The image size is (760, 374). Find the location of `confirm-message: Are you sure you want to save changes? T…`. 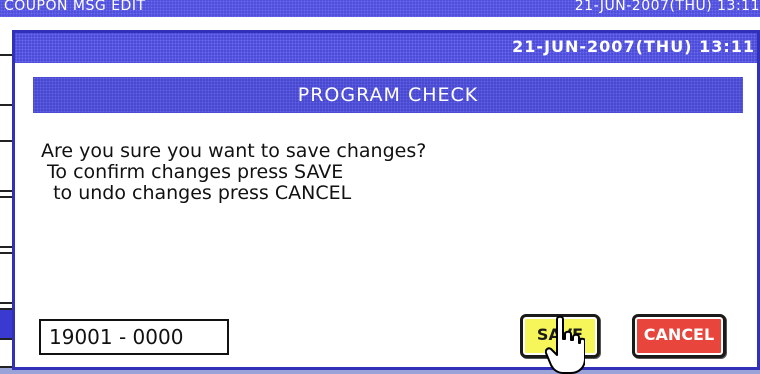

confirm-message: Are you sure you want to save changes? T… is located at coordinates (234, 172).